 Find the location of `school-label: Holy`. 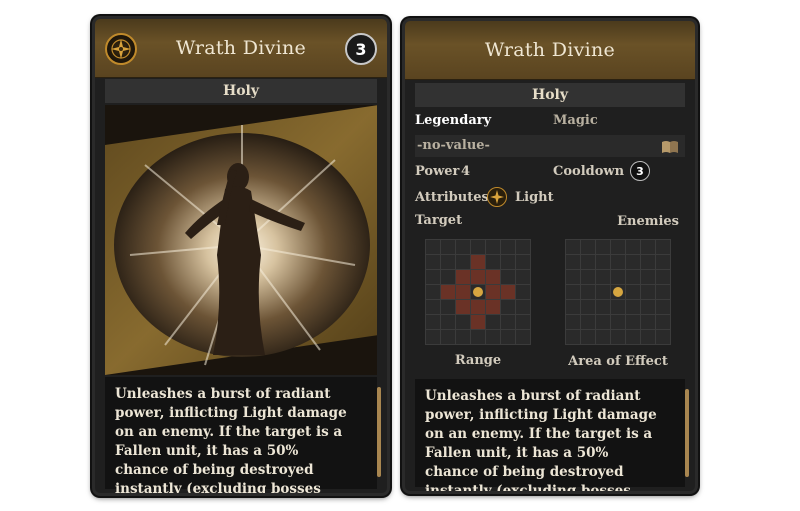

school-label: Holy is located at coordinates (550, 95).